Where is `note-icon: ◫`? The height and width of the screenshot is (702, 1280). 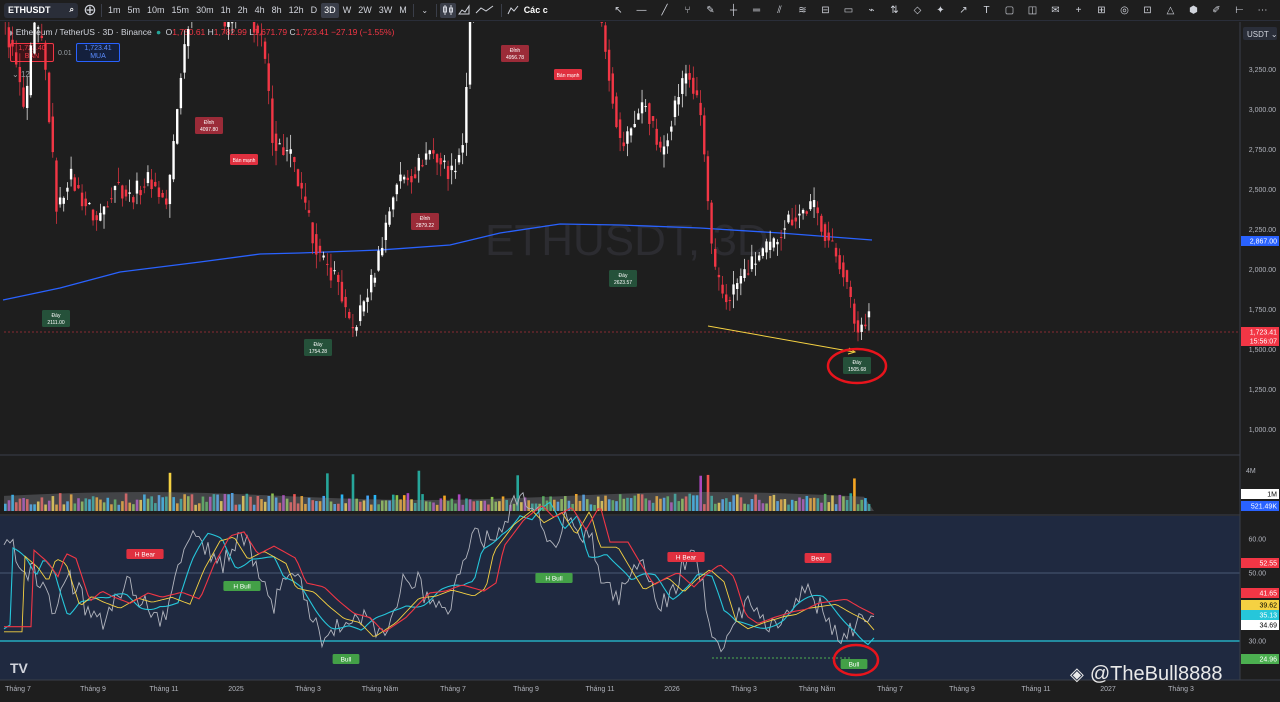 note-icon: ◫ is located at coordinates (1032, 10).